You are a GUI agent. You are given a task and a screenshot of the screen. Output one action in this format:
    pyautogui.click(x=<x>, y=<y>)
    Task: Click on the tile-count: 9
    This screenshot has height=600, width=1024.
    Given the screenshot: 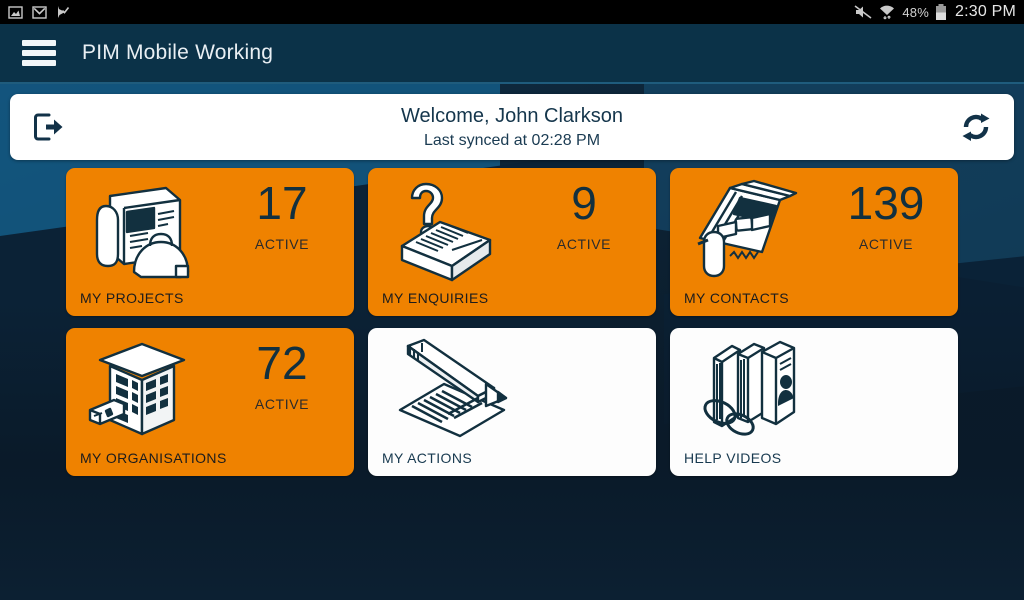 What is the action you would take?
    pyautogui.click(x=584, y=203)
    